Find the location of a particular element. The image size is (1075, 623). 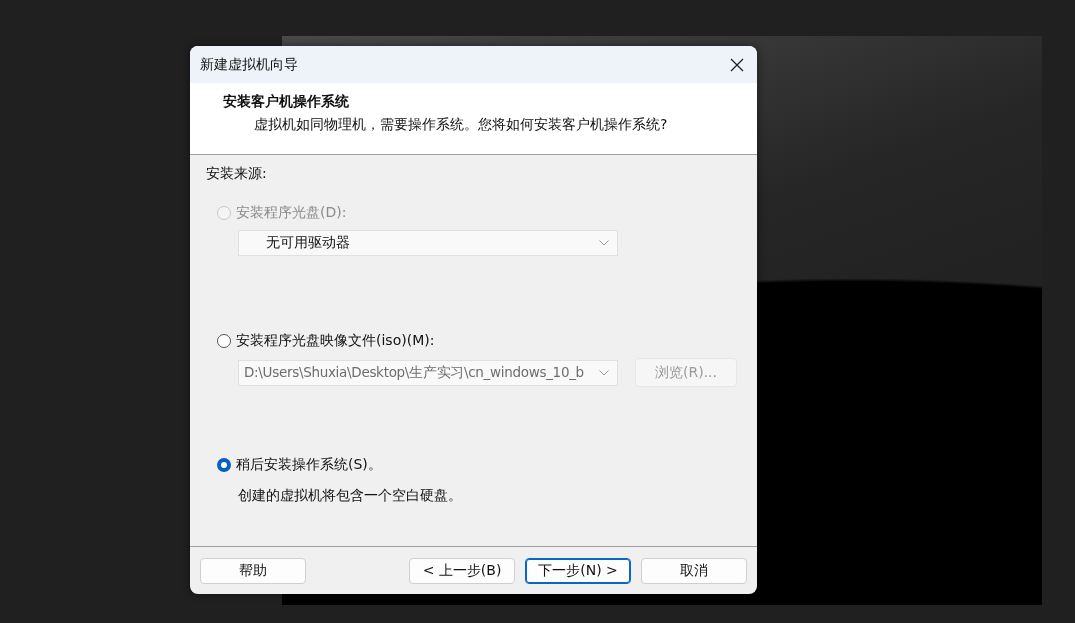

radio-label: 稍后安装操作系统(S)。 is located at coordinates (309, 465).